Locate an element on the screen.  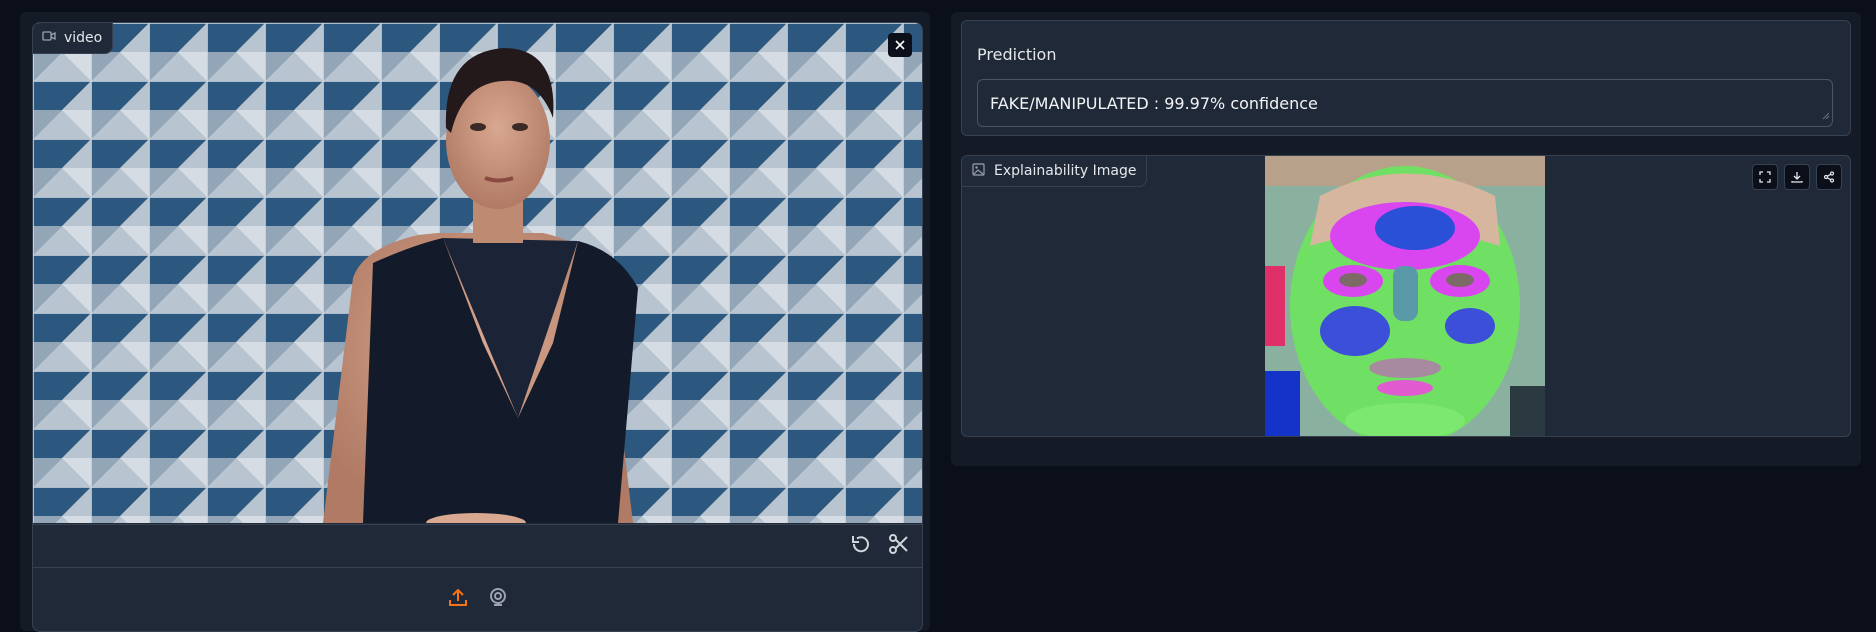
video-source-bar is located at coordinates (477, 599).